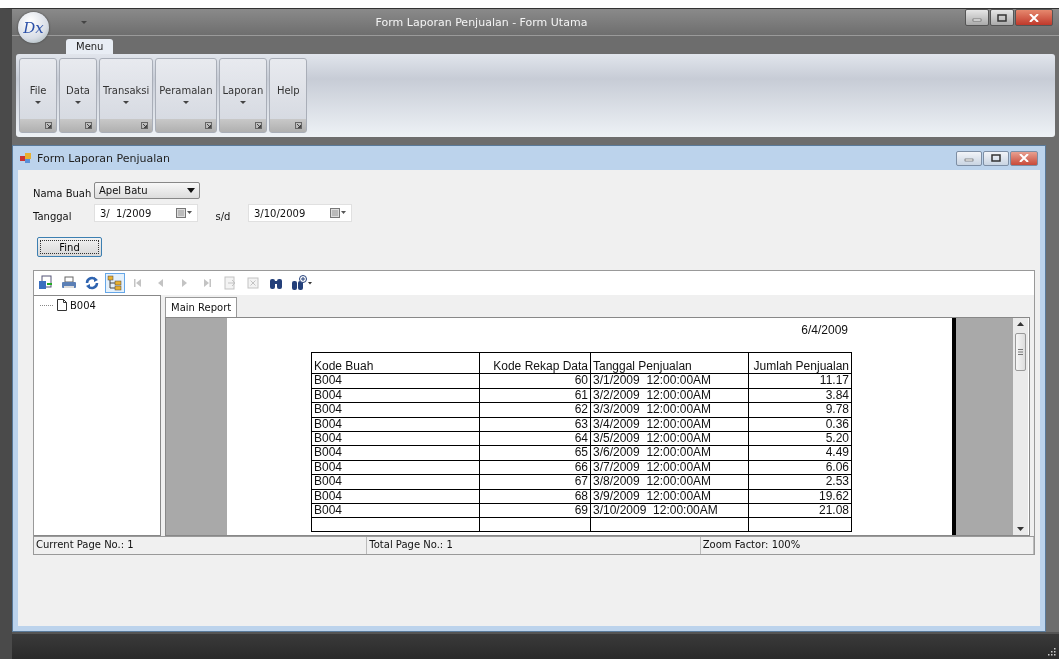 The height and width of the screenshot is (659, 1059). What do you see at coordinates (800, 467) in the screenshot?
I see `table-cell: 6.06` at bounding box center [800, 467].